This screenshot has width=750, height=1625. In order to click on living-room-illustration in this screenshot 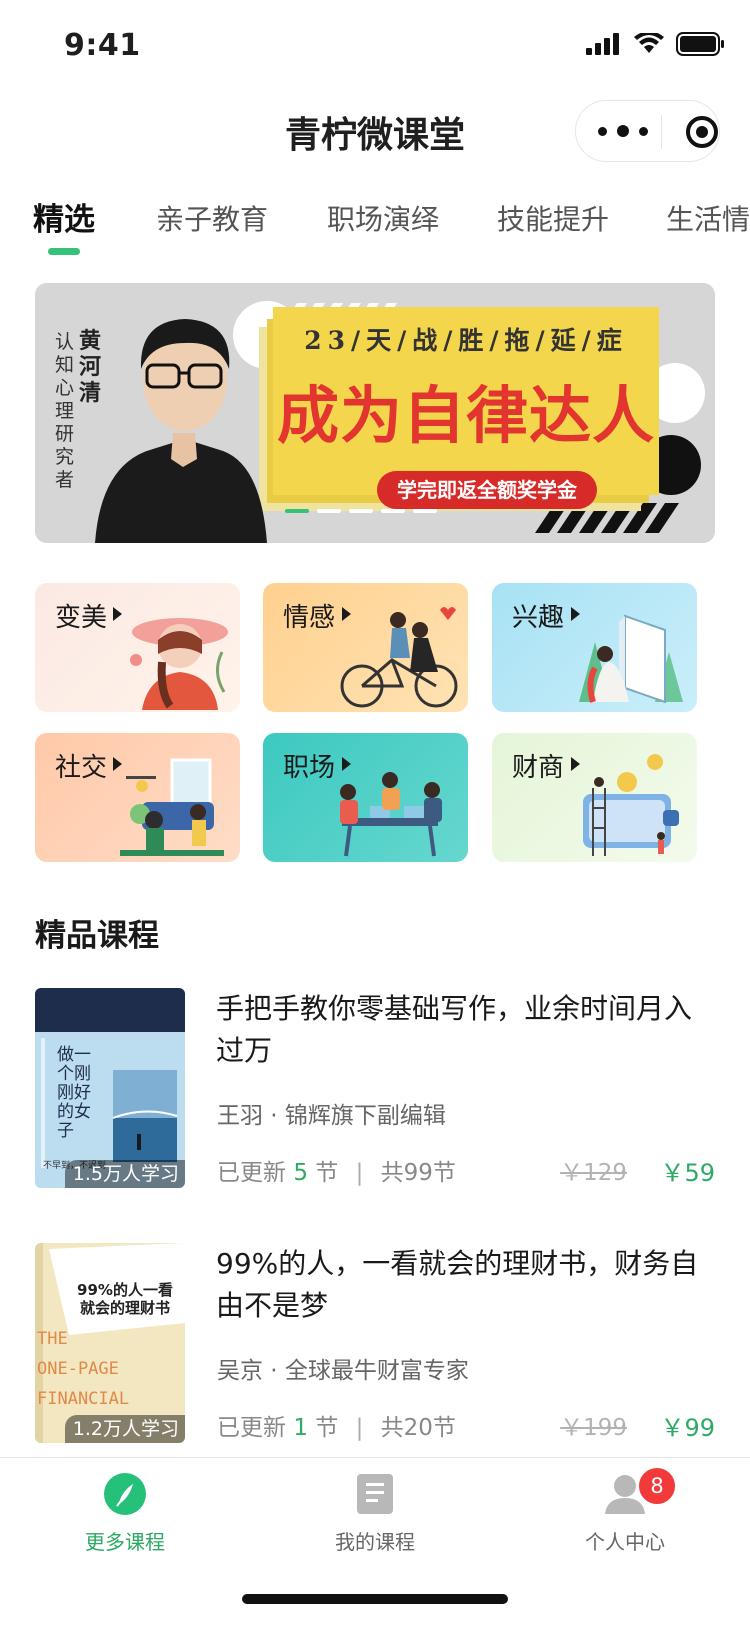, I will do `click(172, 807)`.